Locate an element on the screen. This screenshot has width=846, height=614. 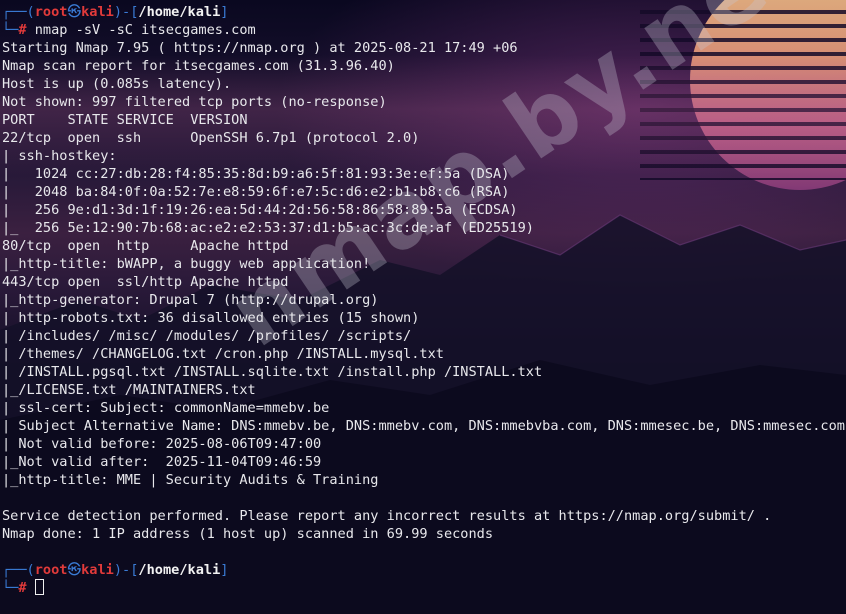
output-line: 80/tcp open http Apache httpd is located at coordinates (145, 246).